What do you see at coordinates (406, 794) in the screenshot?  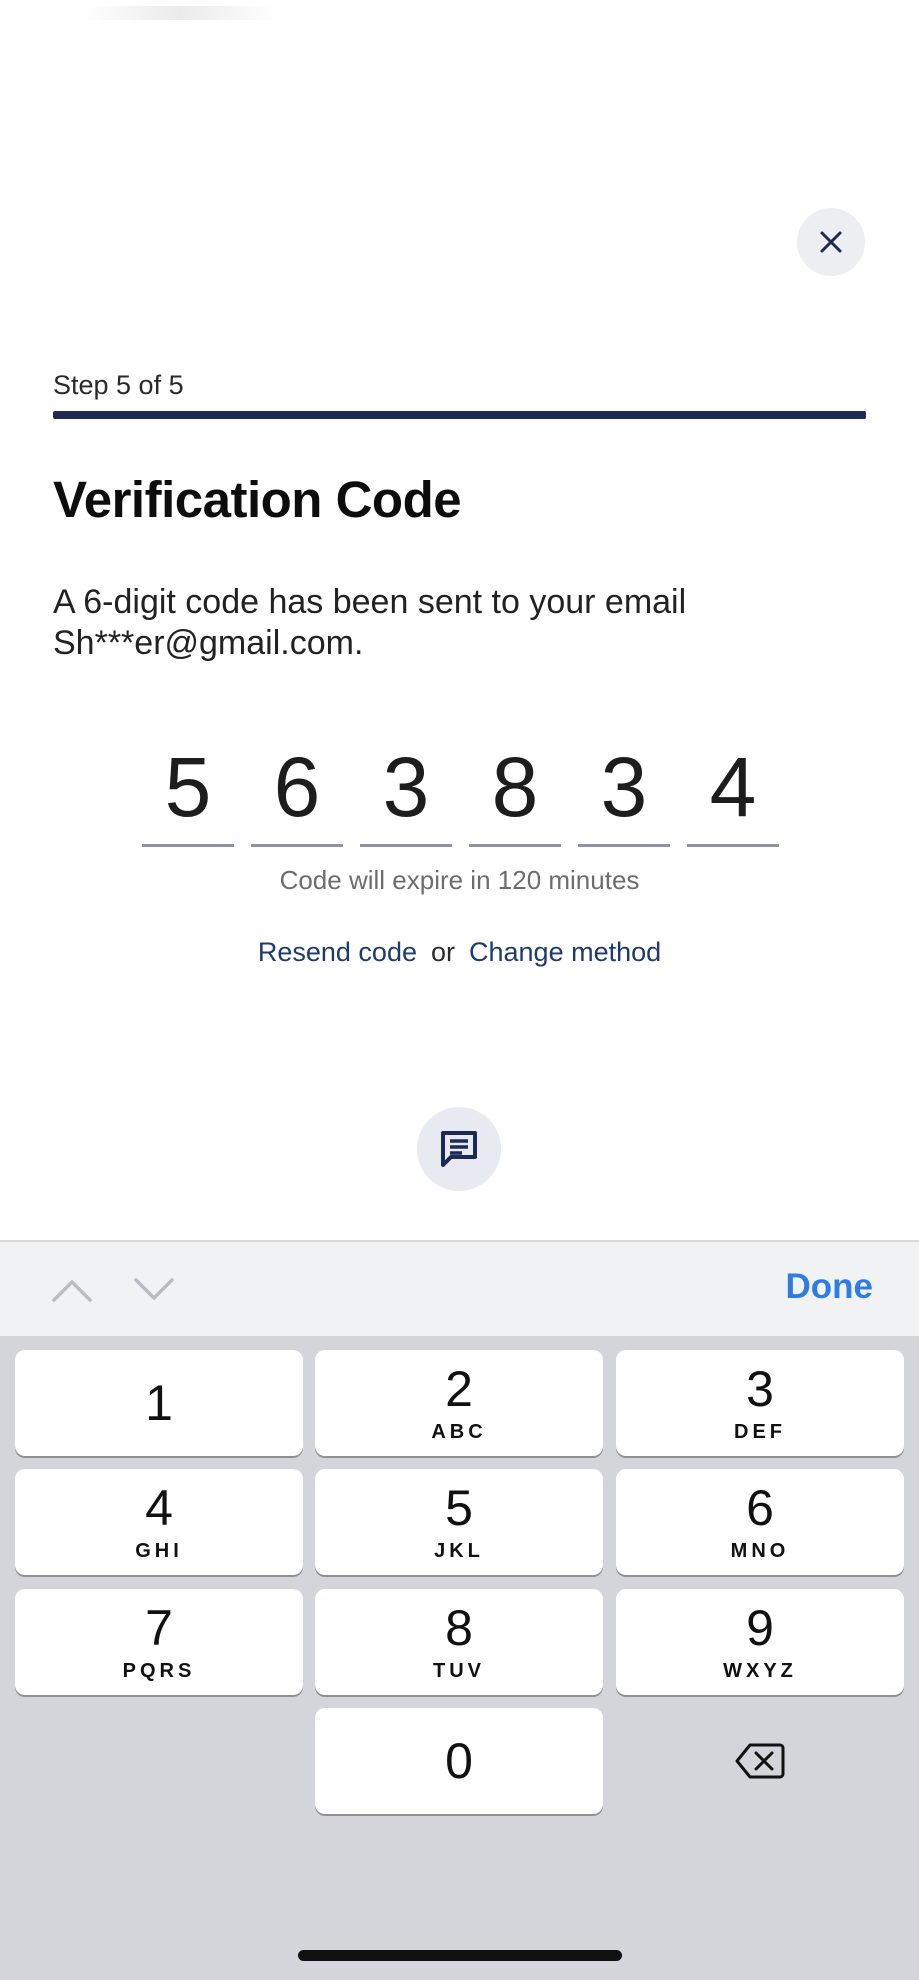 I see `code-digit-3: 3` at bounding box center [406, 794].